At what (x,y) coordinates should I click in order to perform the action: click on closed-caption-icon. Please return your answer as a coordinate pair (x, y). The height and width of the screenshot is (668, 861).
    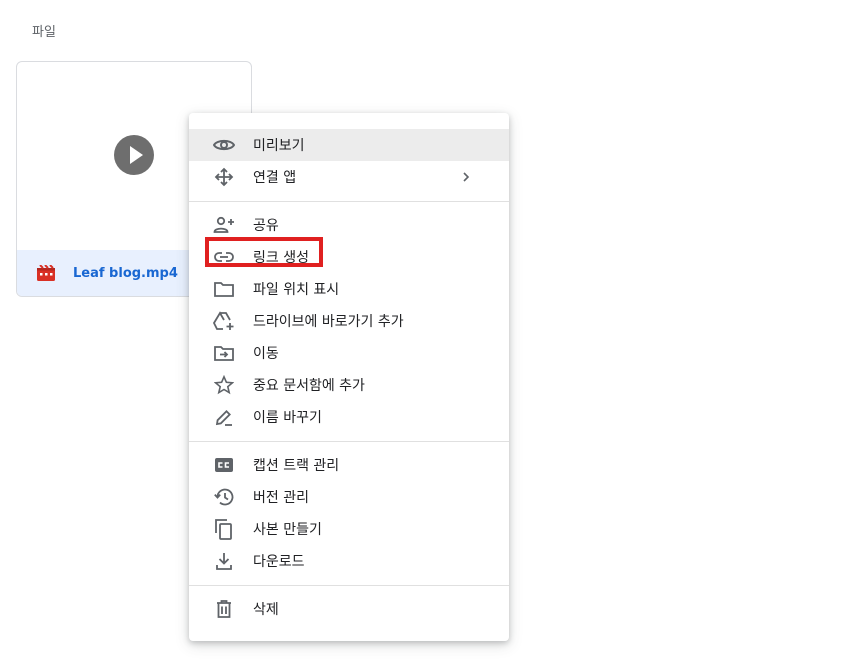
    Looking at the image, I should click on (224, 465).